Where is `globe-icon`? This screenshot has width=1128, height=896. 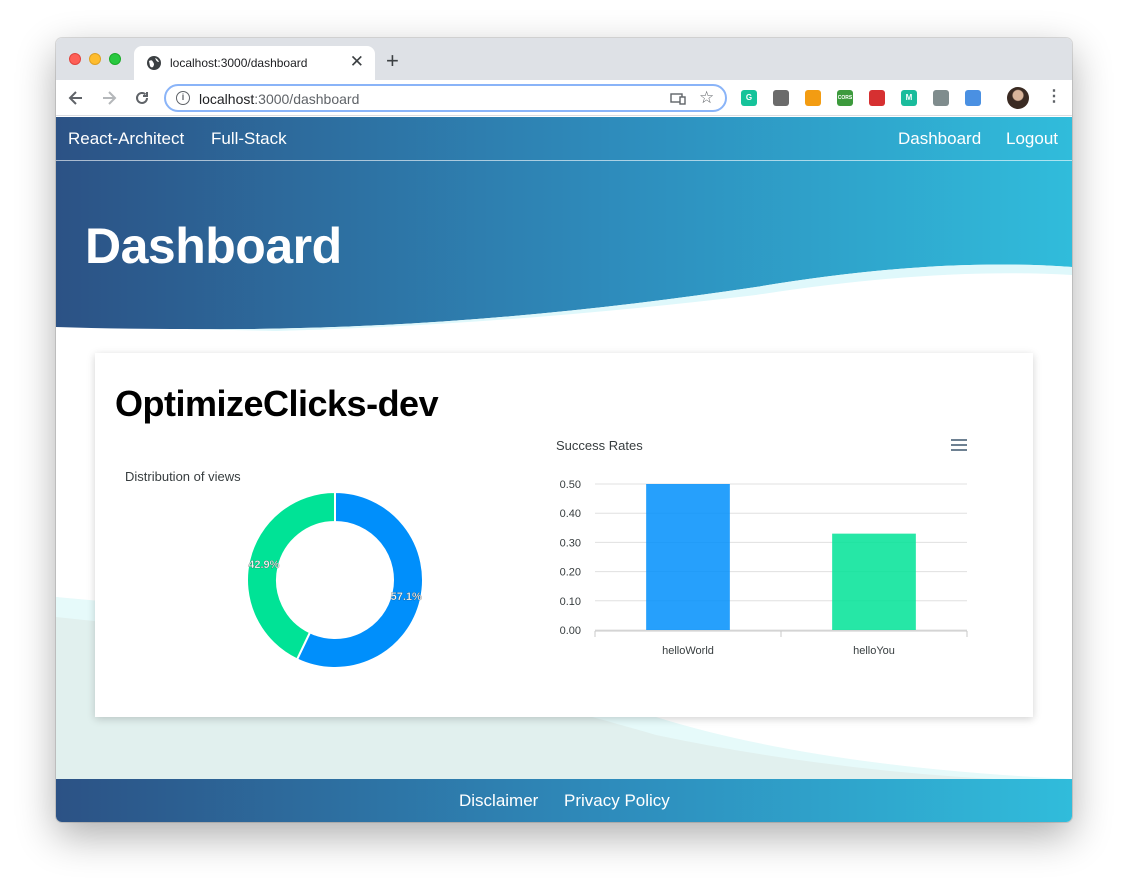 globe-icon is located at coordinates (154, 63).